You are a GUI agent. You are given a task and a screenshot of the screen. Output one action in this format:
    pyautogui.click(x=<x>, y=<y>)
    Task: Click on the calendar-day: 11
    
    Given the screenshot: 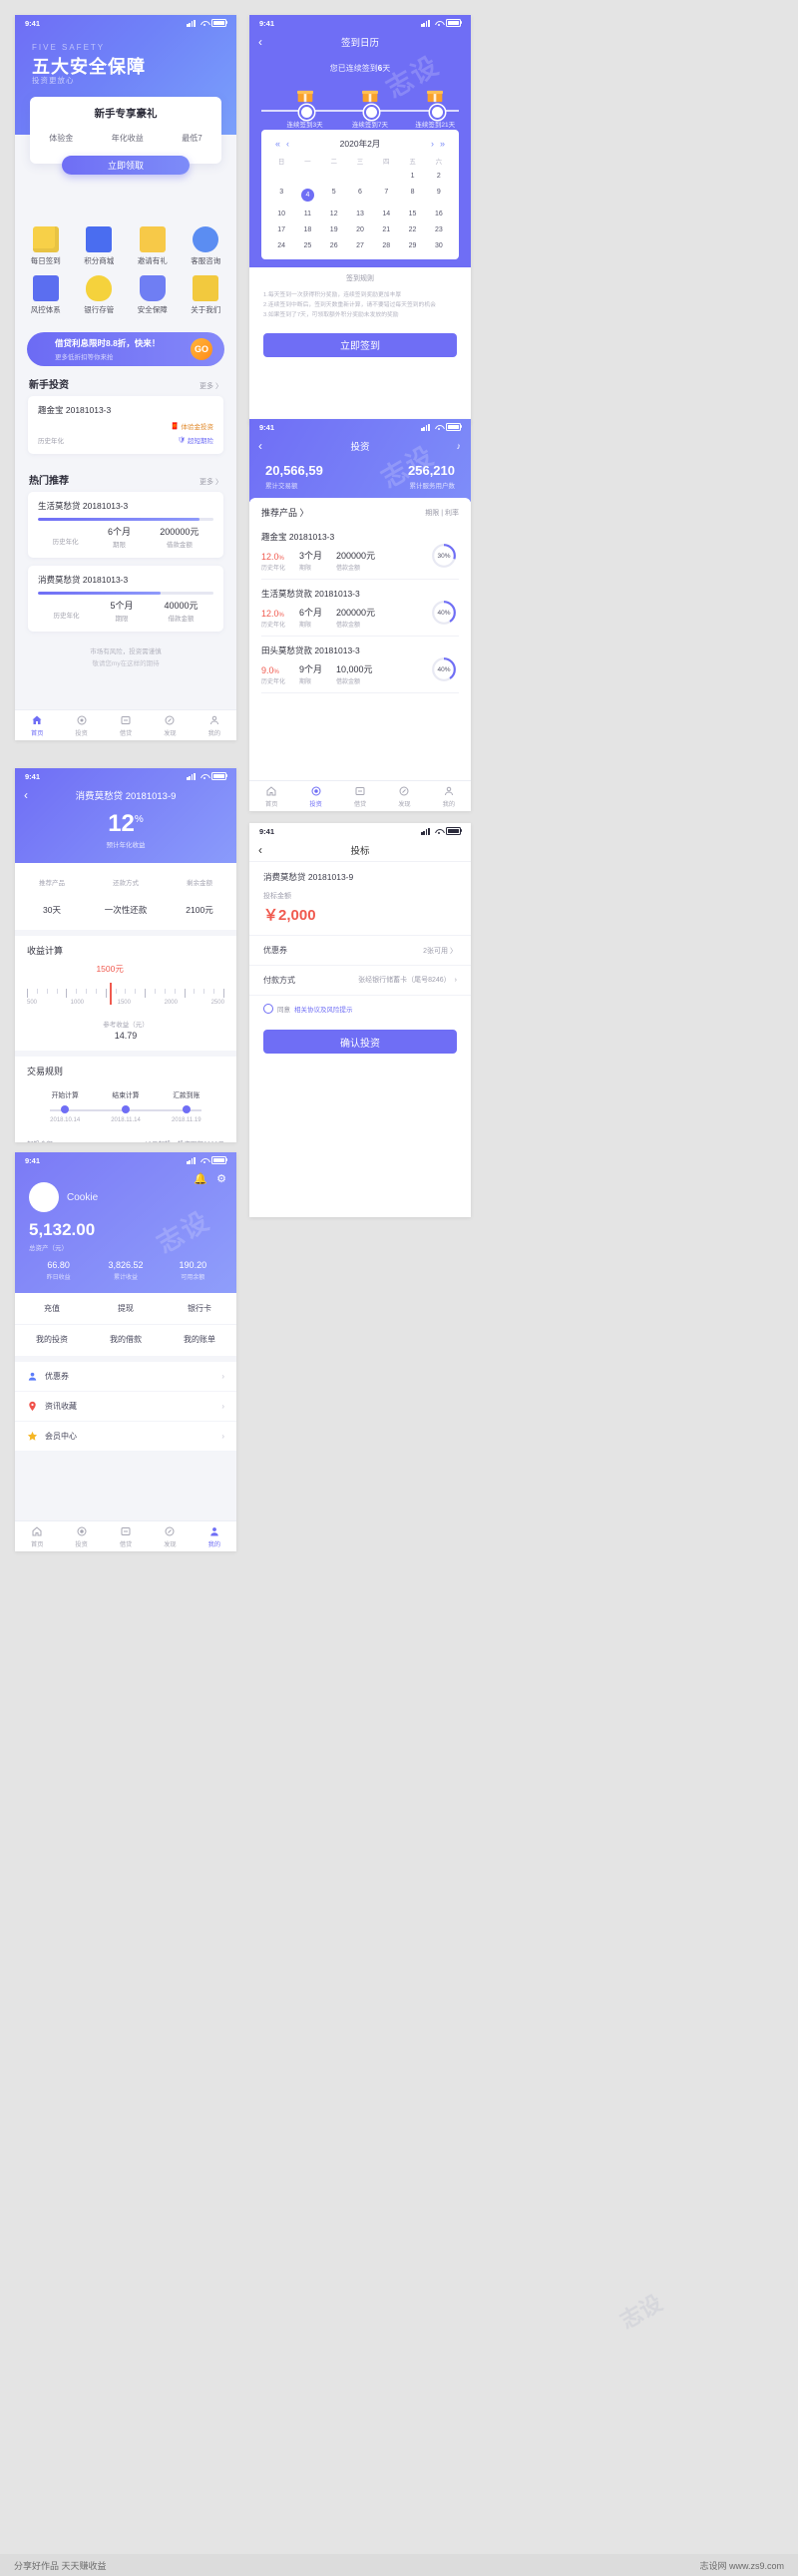 What is the action you would take?
    pyautogui.click(x=307, y=214)
    